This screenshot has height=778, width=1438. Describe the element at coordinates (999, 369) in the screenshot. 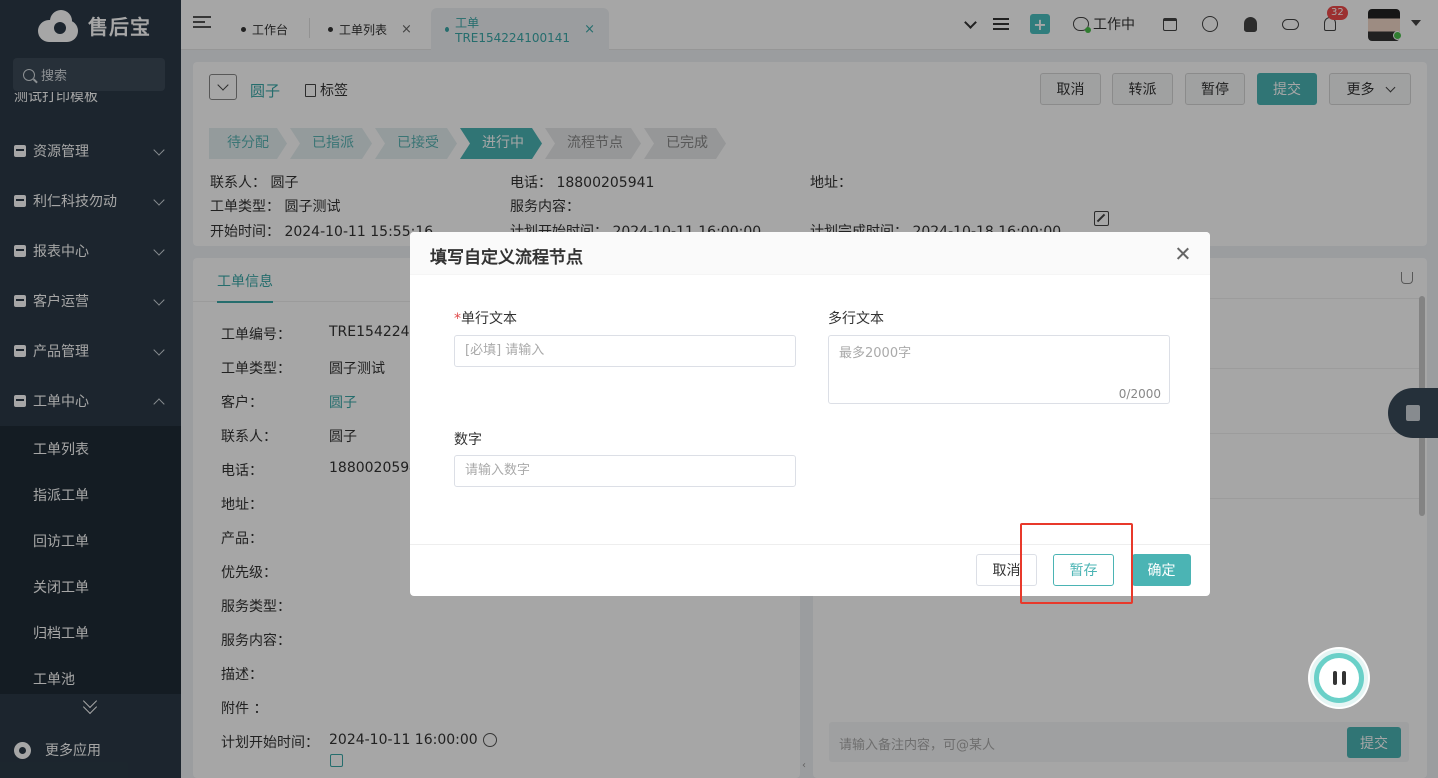

I see `multi-text-textarea: 最多2000字 0/2000` at that location.